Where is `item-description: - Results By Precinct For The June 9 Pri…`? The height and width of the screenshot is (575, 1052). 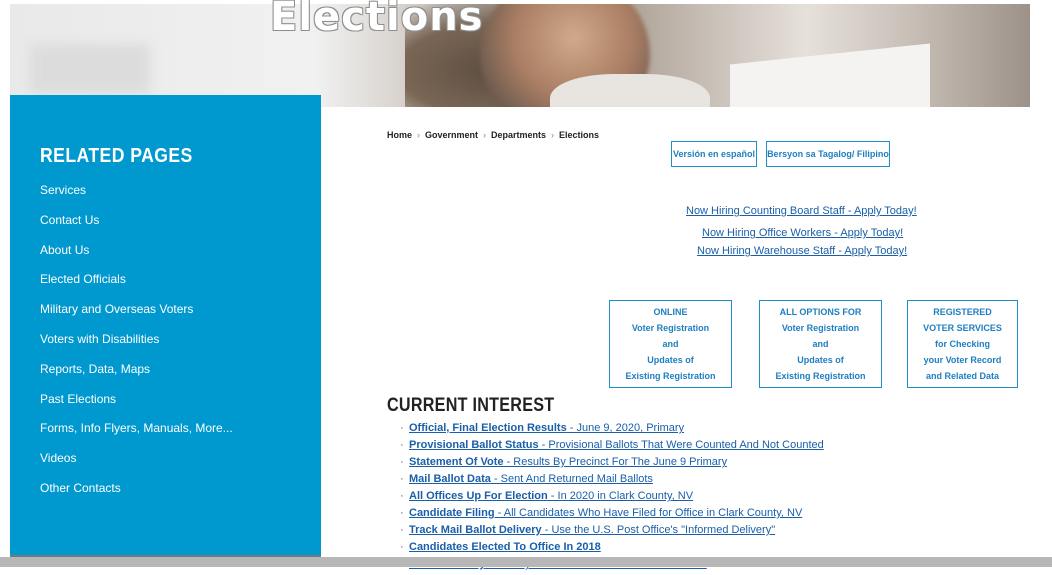 item-description: - Results By Precinct For The June 9 Pri… is located at coordinates (616, 462).